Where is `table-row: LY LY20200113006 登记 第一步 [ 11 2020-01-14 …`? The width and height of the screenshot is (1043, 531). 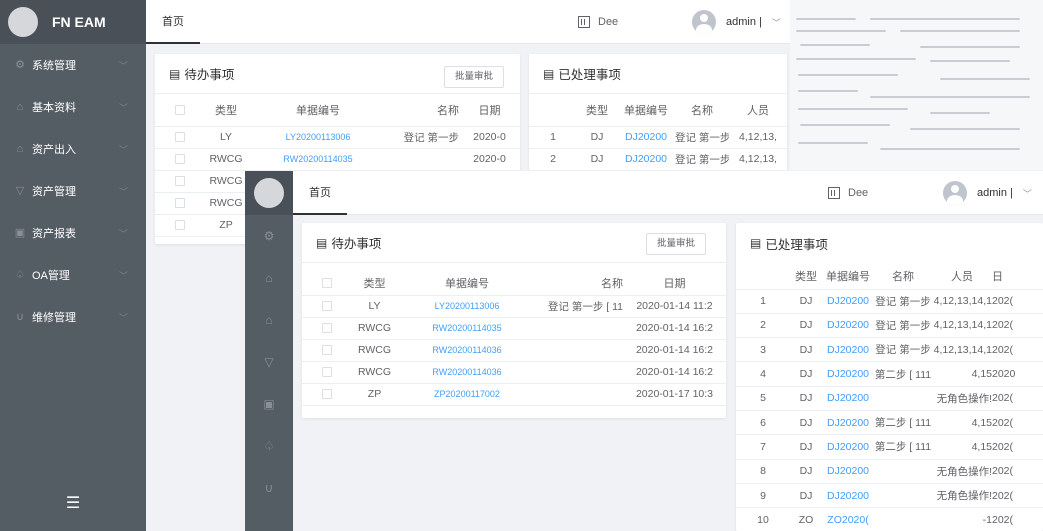 table-row: LY LY20200113006 登记 第一步 [ 11 2020-01-14 … is located at coordinates (514, 306).